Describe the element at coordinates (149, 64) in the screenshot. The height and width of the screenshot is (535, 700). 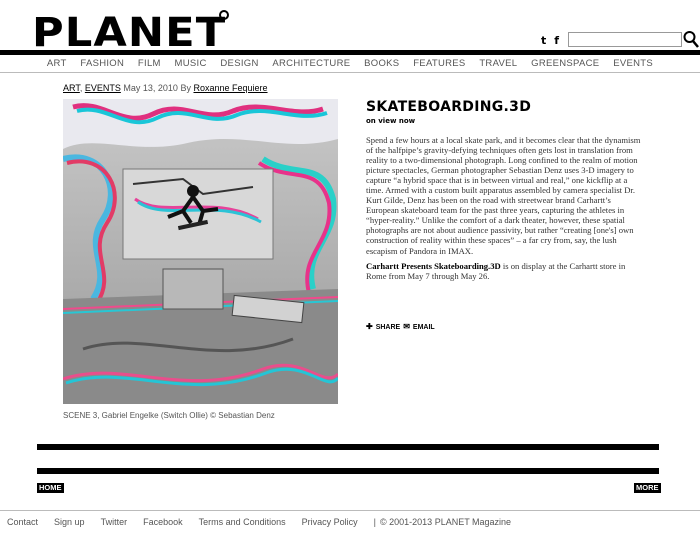
I see `nav-film: FILM` at that location.